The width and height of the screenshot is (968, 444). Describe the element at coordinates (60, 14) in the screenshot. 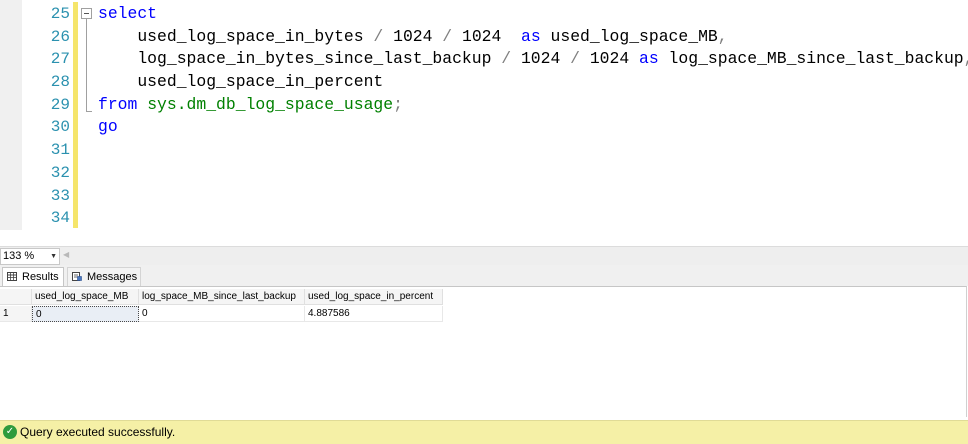

I see `line-number: 25` at that location.